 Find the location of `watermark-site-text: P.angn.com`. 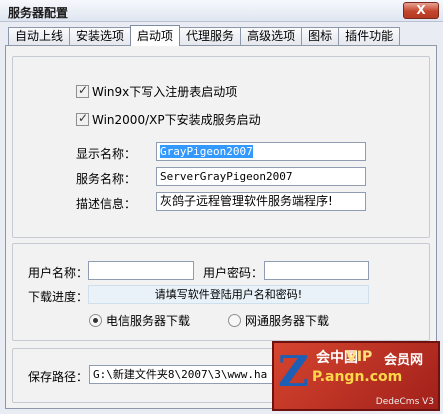

watermark-site-text: P.angn.com is located at coordinates (357, 377).